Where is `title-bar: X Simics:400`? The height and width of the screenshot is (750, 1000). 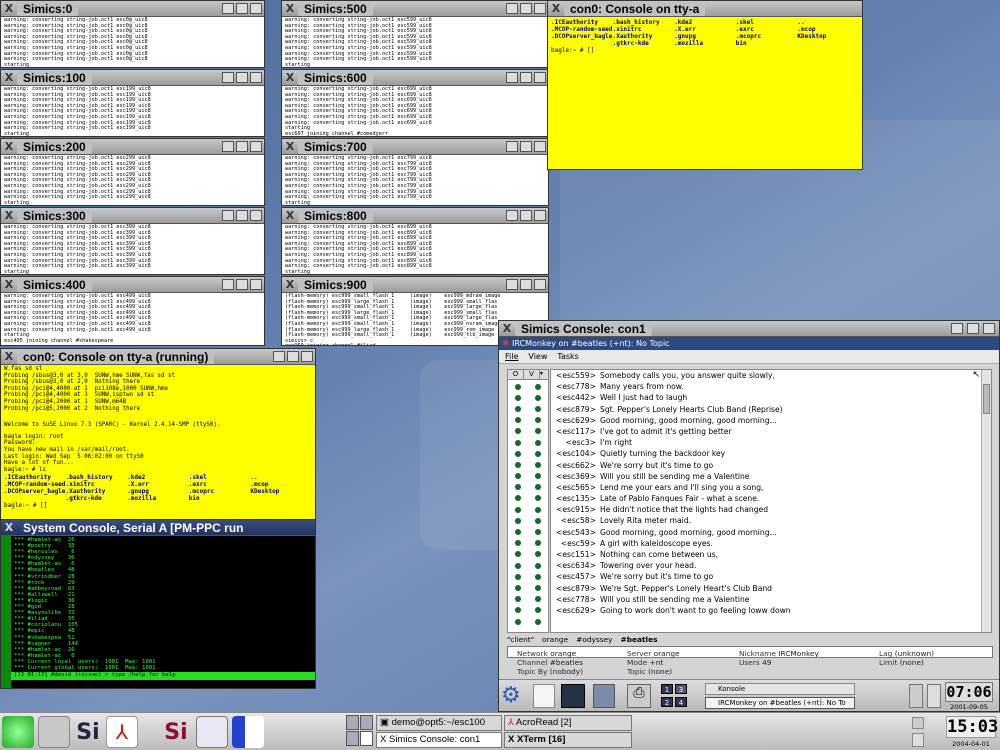 title-bar: X Simics:400 is located at coordinates (132, 285).